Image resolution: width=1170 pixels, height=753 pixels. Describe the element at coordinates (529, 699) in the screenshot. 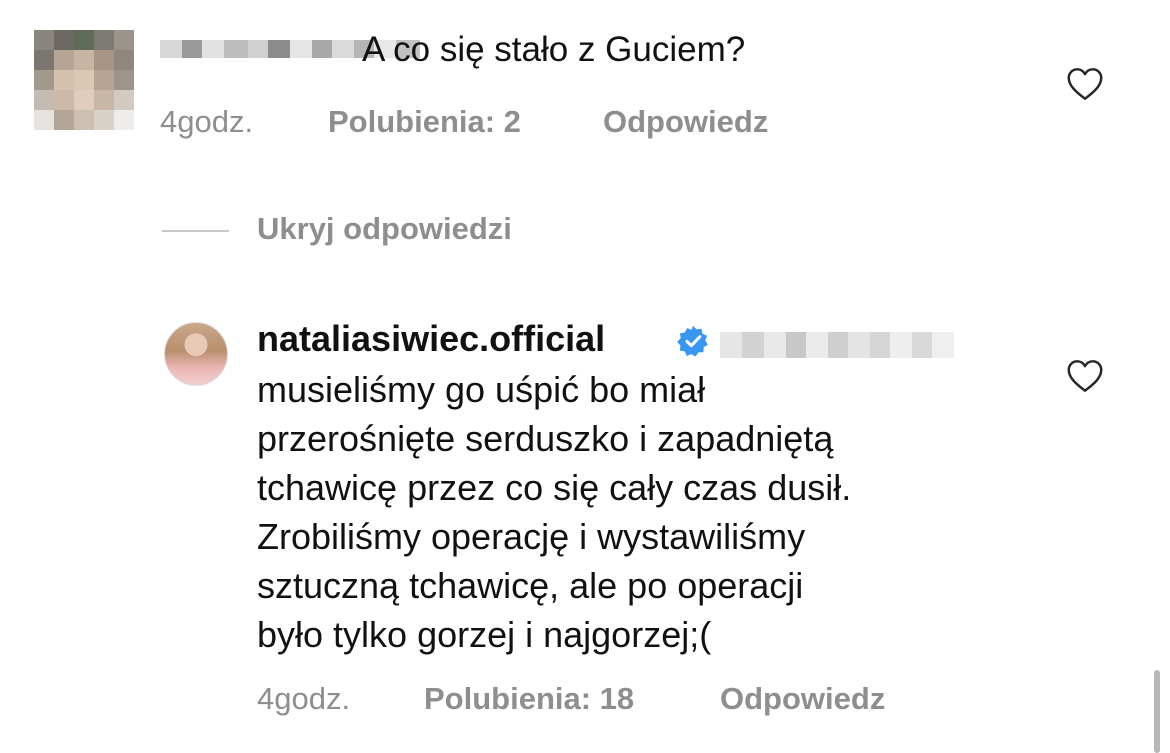

I see `reply-likes-link: Polubienia: 18` at that location.